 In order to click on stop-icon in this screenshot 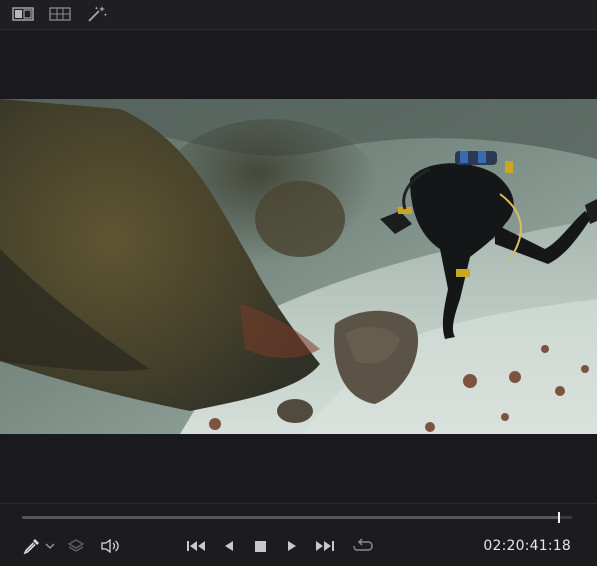, I will do `click(260, 546)`.